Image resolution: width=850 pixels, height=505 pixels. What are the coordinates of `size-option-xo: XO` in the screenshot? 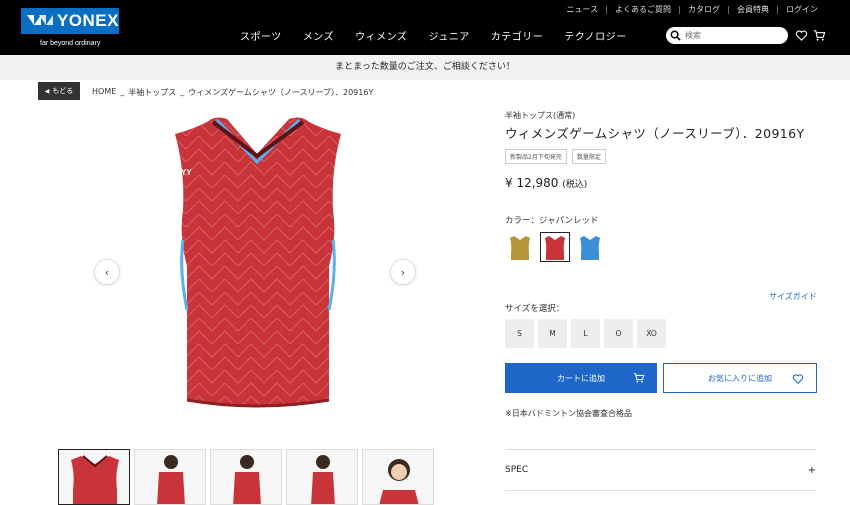 It's located at (651, 333).